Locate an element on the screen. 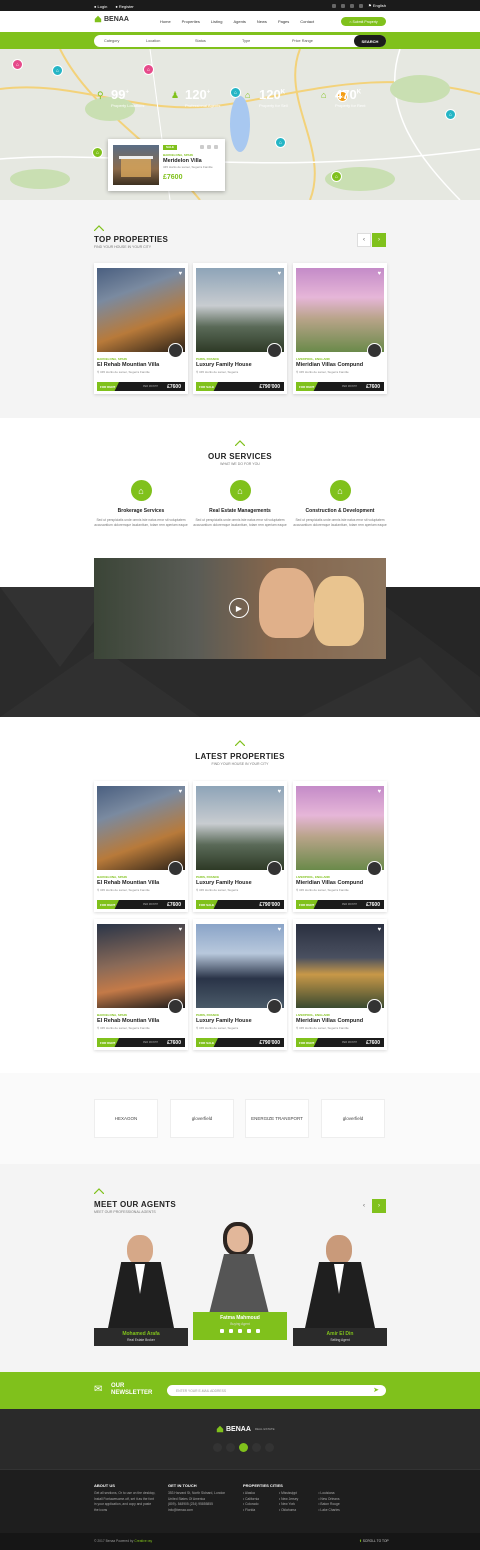 Image resolution: width=480 pixels, height=1550 pixels. search-button: SEARCH is located at coordinates (370, 41).